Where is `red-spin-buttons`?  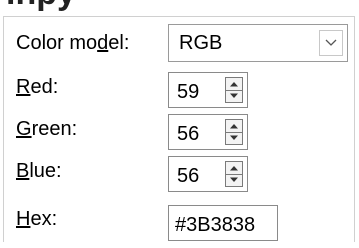
red-spin-buttons is located at coordinates (234, 90).